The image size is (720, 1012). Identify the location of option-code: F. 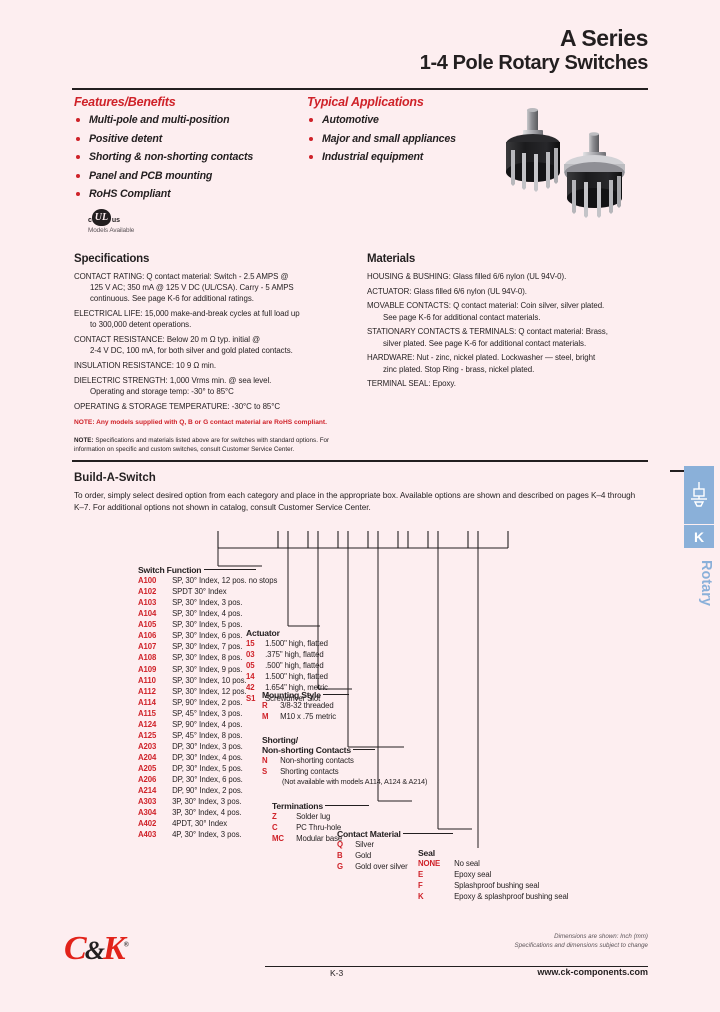
(420, 886).